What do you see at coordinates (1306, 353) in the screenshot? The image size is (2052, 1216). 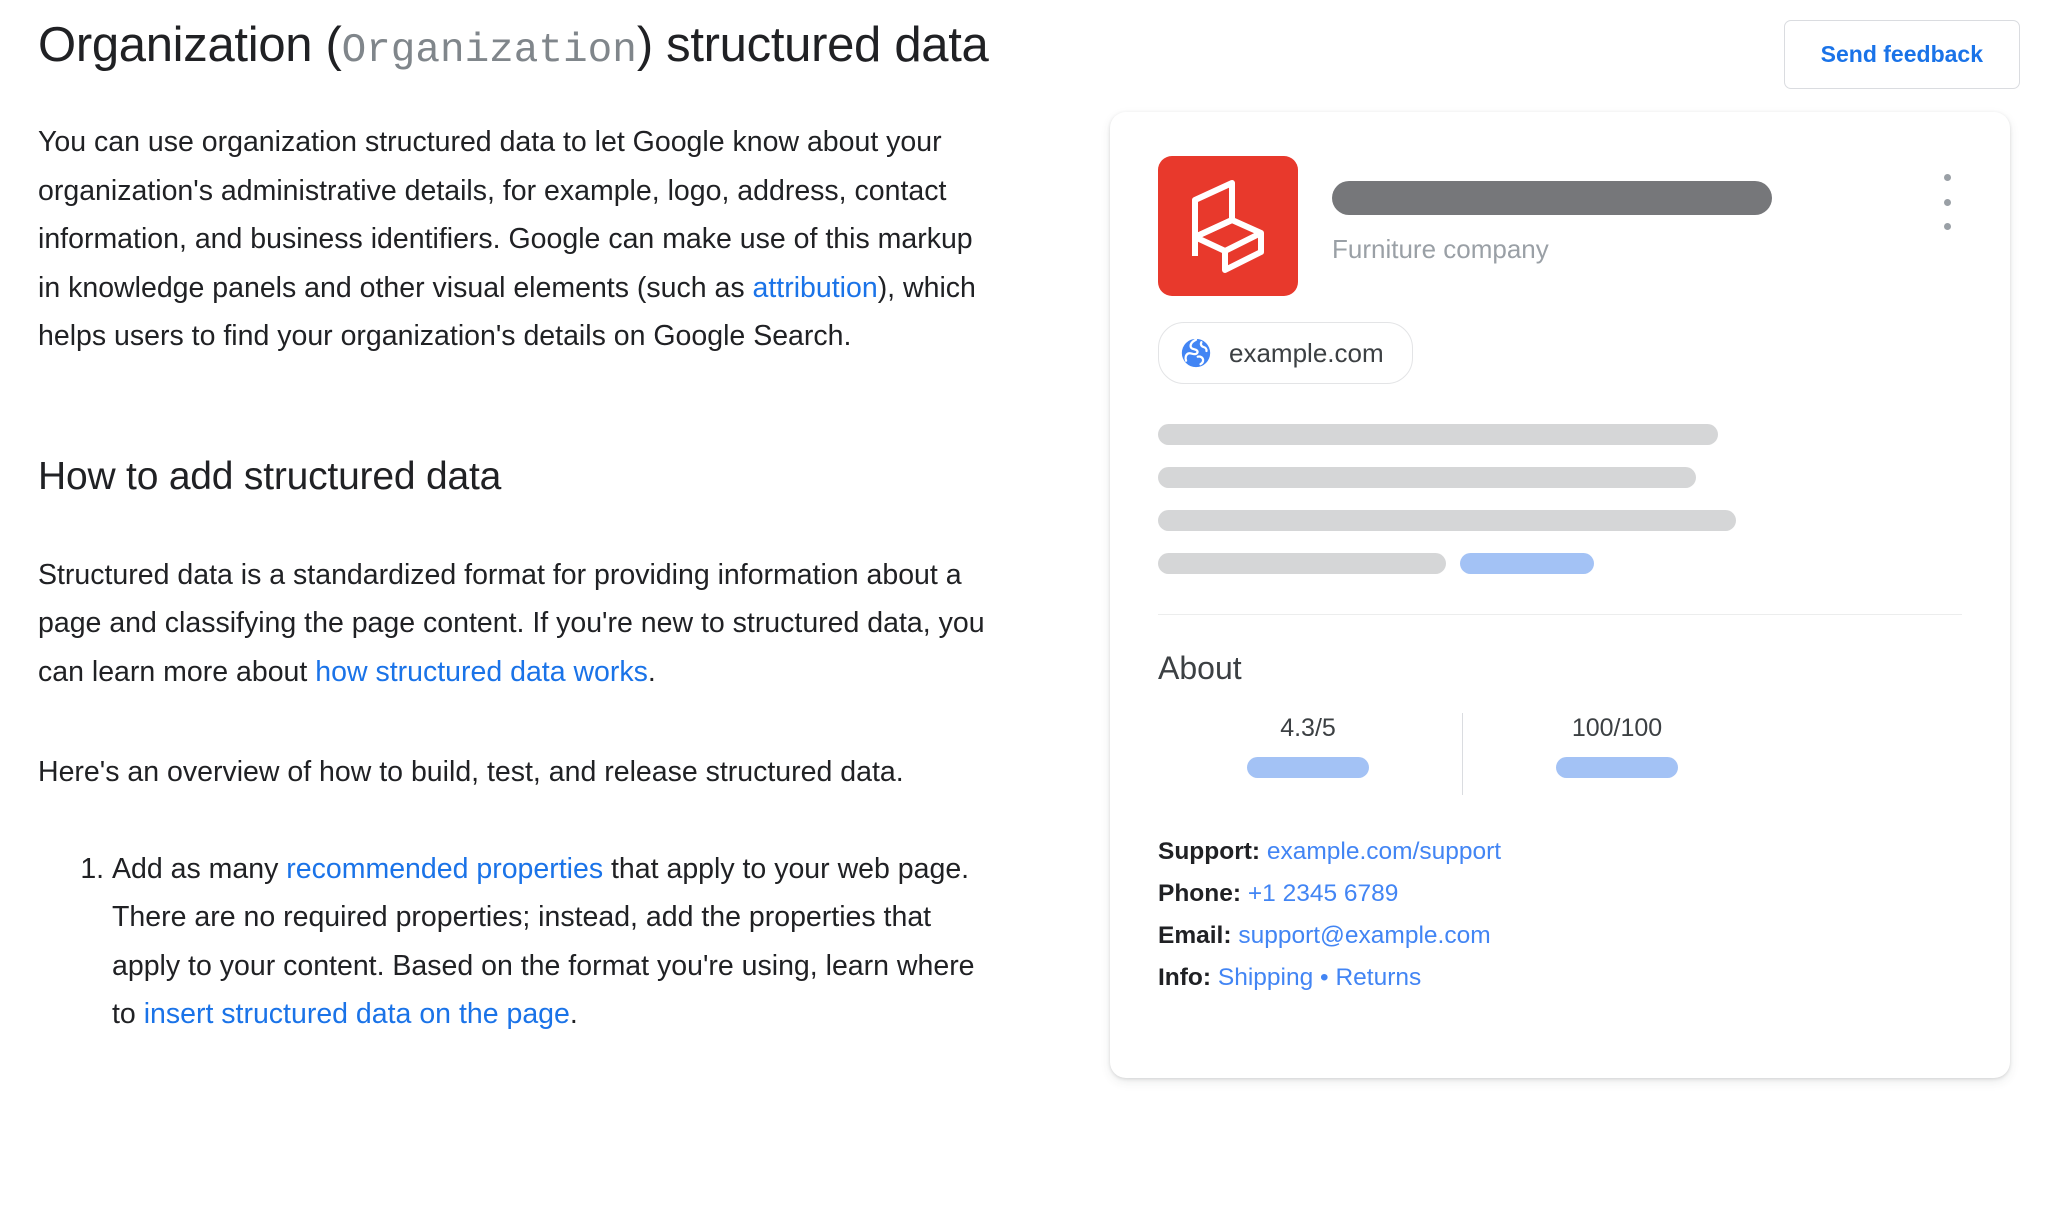 I see `website-chip-label: example.com` at bounding box center [1306, 353].